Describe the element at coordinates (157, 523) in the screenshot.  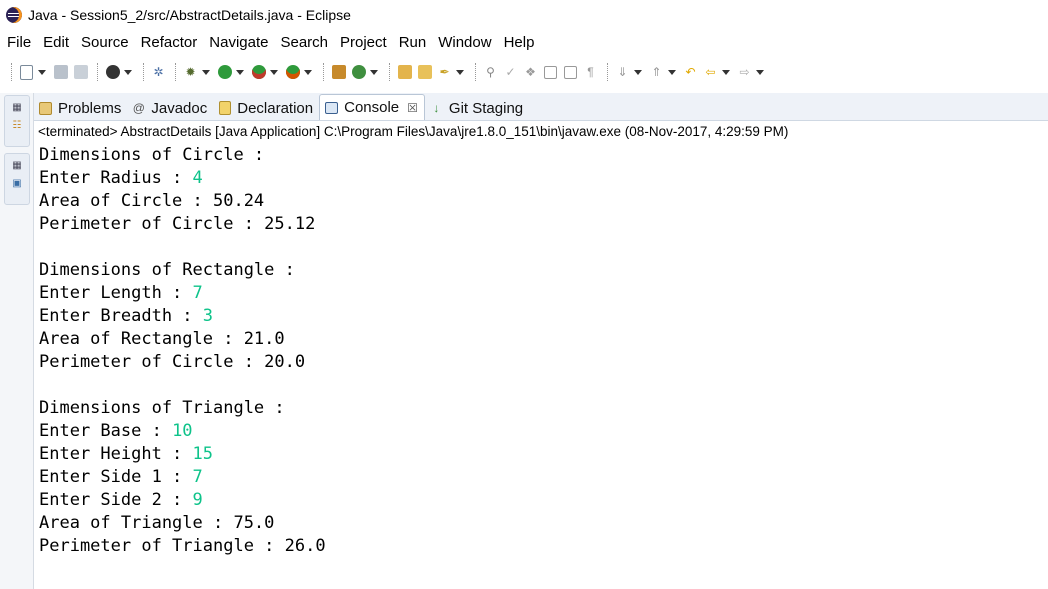
I see `console-line: Area of Triangle : 75.0` at that location.